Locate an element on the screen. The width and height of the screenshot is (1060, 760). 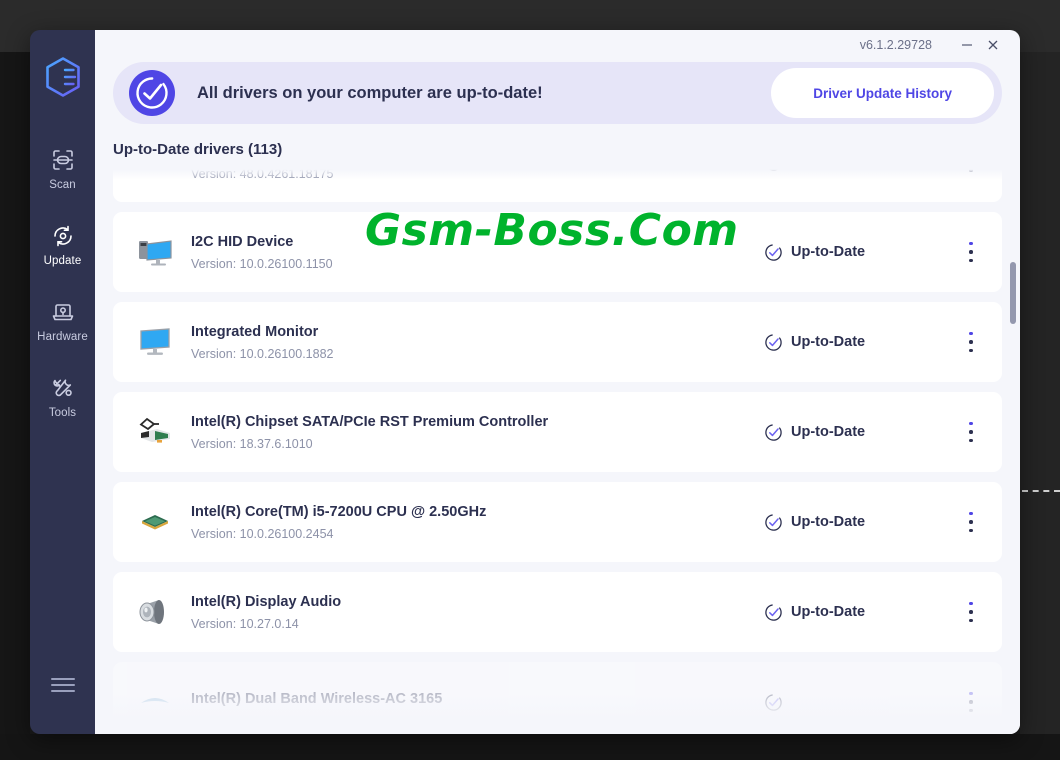
sidebar-item-update: Update is located at coordinates (62, 244).